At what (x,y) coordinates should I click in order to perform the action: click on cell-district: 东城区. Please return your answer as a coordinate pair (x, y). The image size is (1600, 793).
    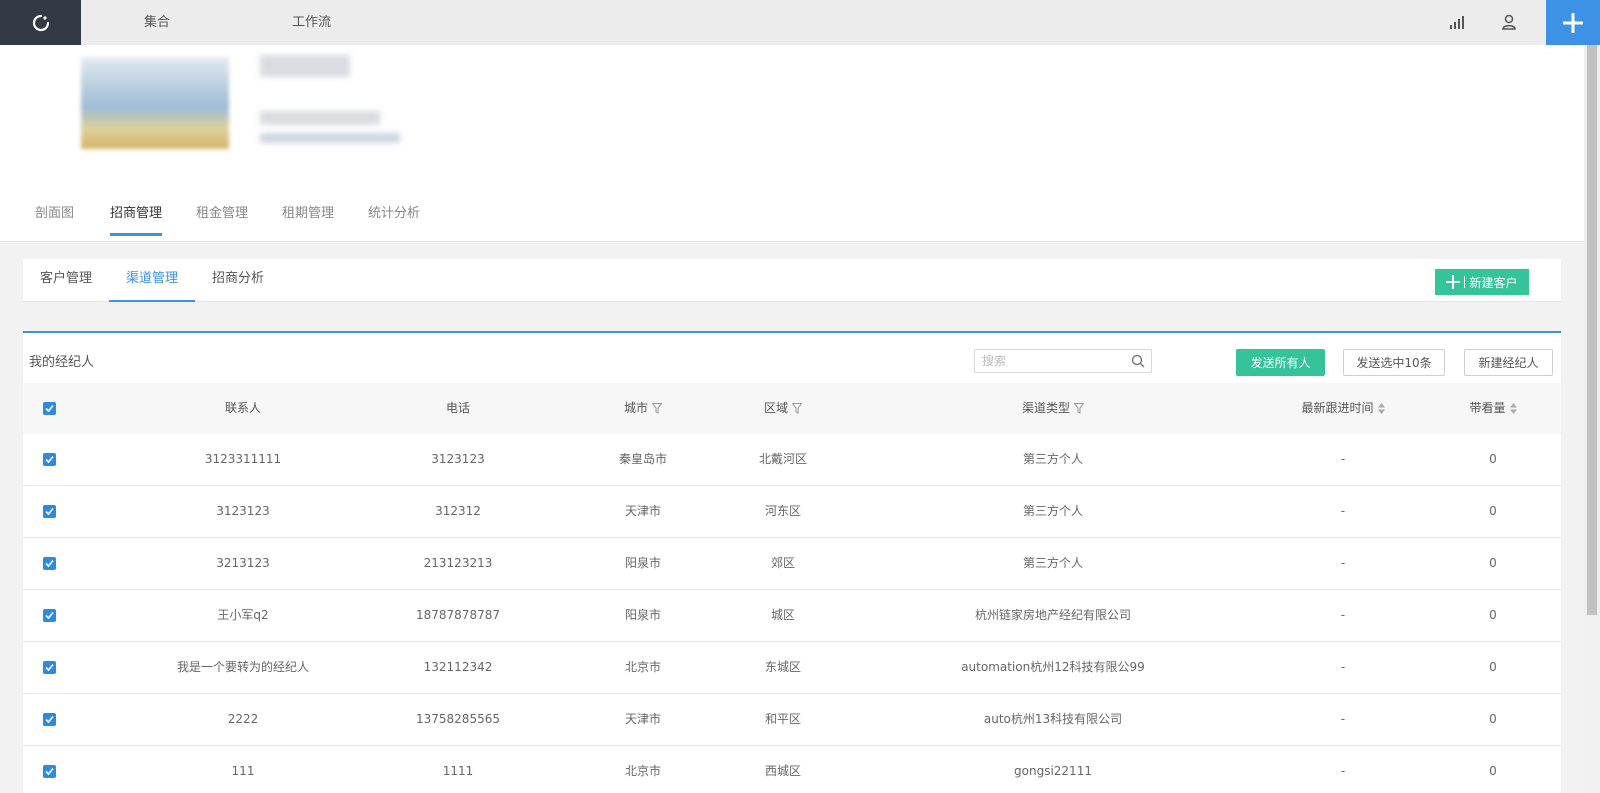
    Looking at the image, I should click on (782, 667).